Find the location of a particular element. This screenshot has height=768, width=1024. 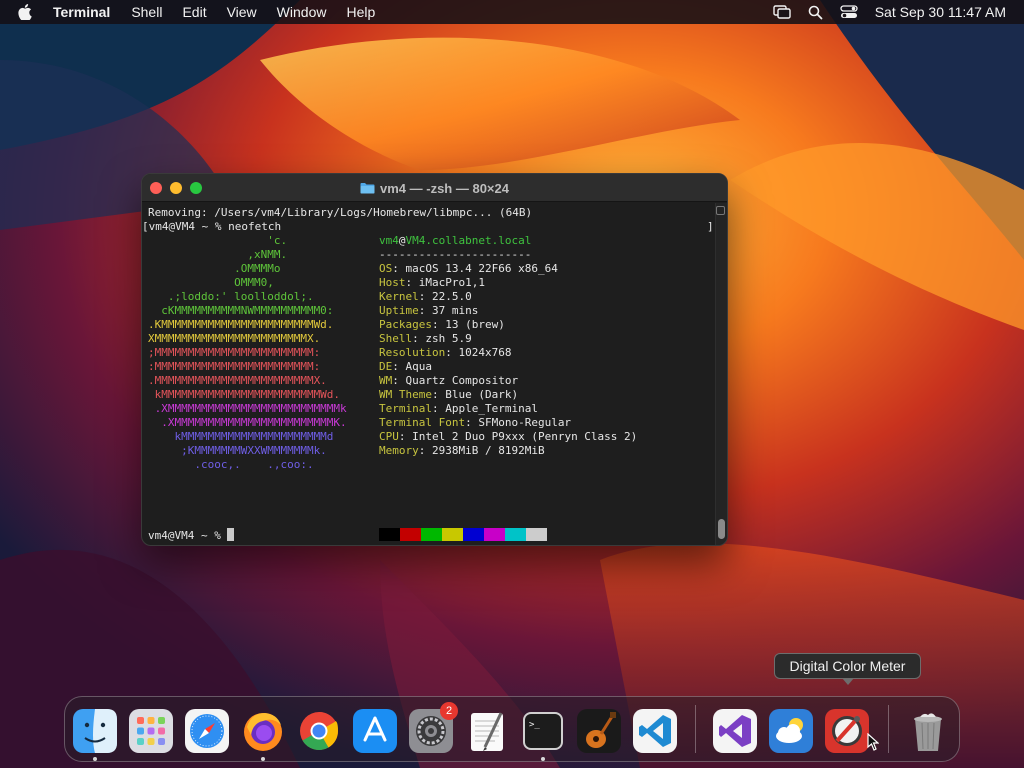

info-row: Terminal Font: SFMono-Regular is located at coordinates (475, 423).